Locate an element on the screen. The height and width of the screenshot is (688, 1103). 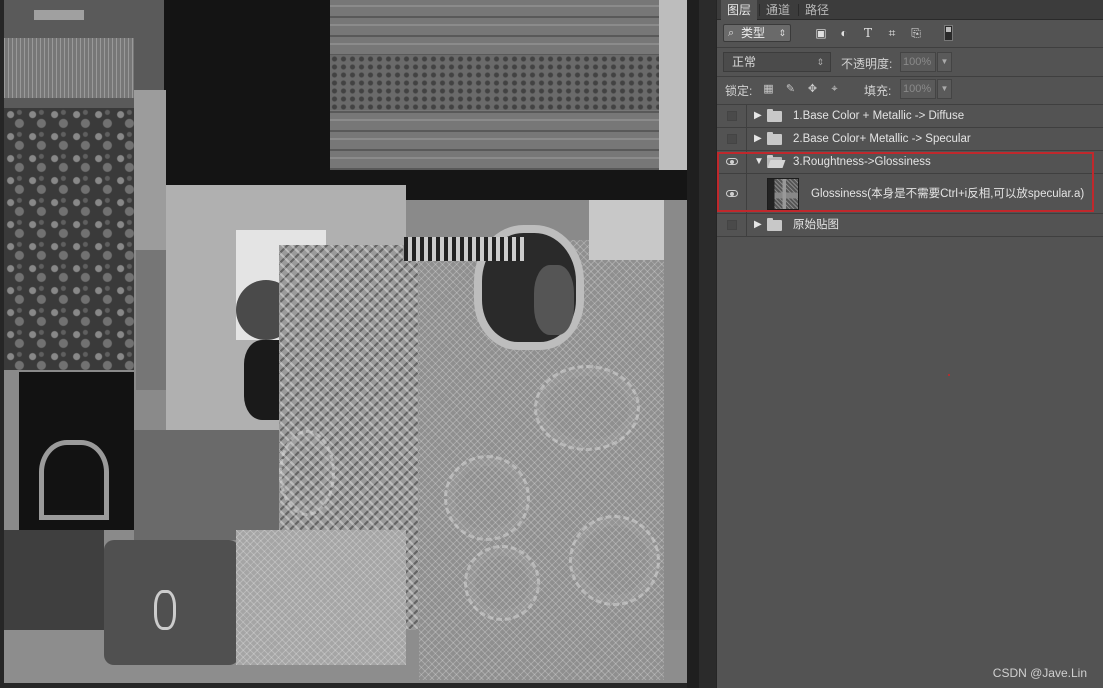
layer-glossiness: Glossiness(本身是不需要Ctrl+i反相,可以放specular.a) is located at coordinates (910, 194).